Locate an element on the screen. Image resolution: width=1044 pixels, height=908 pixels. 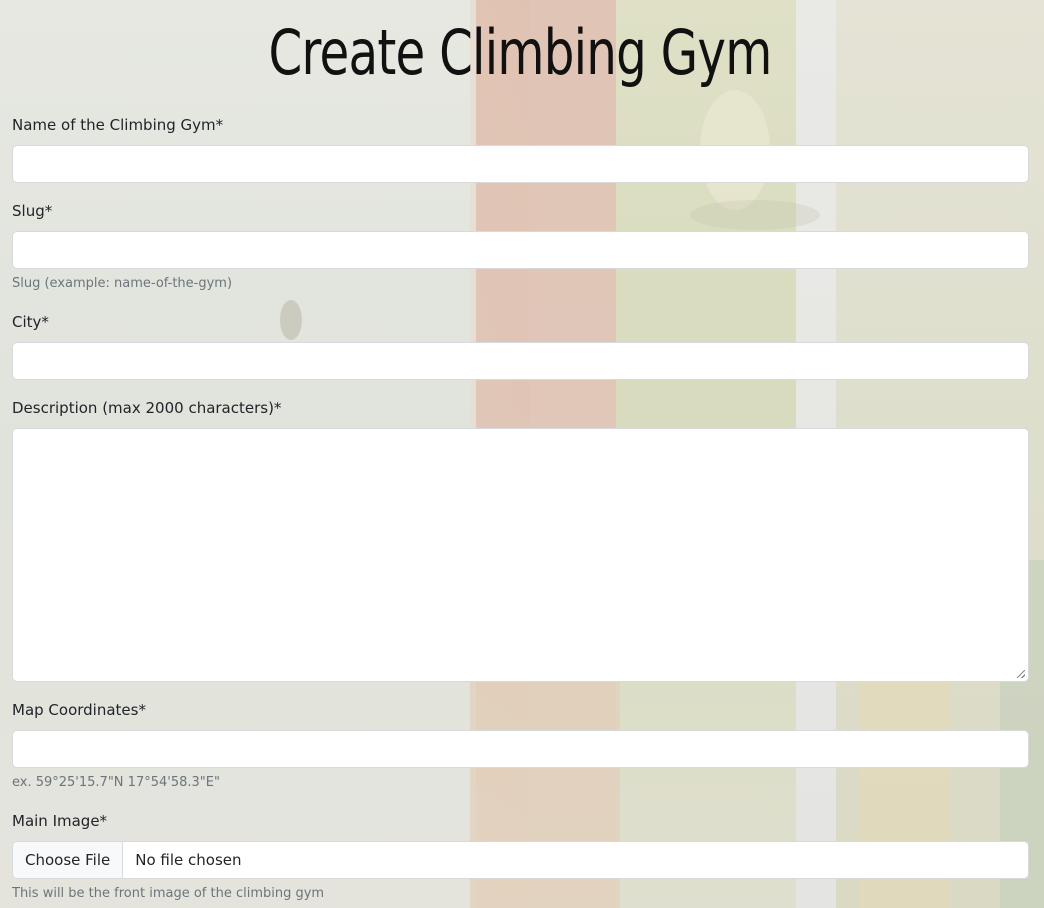
name-field-group: Name of the Climbing Gym* is located at coordinates (520, 149).